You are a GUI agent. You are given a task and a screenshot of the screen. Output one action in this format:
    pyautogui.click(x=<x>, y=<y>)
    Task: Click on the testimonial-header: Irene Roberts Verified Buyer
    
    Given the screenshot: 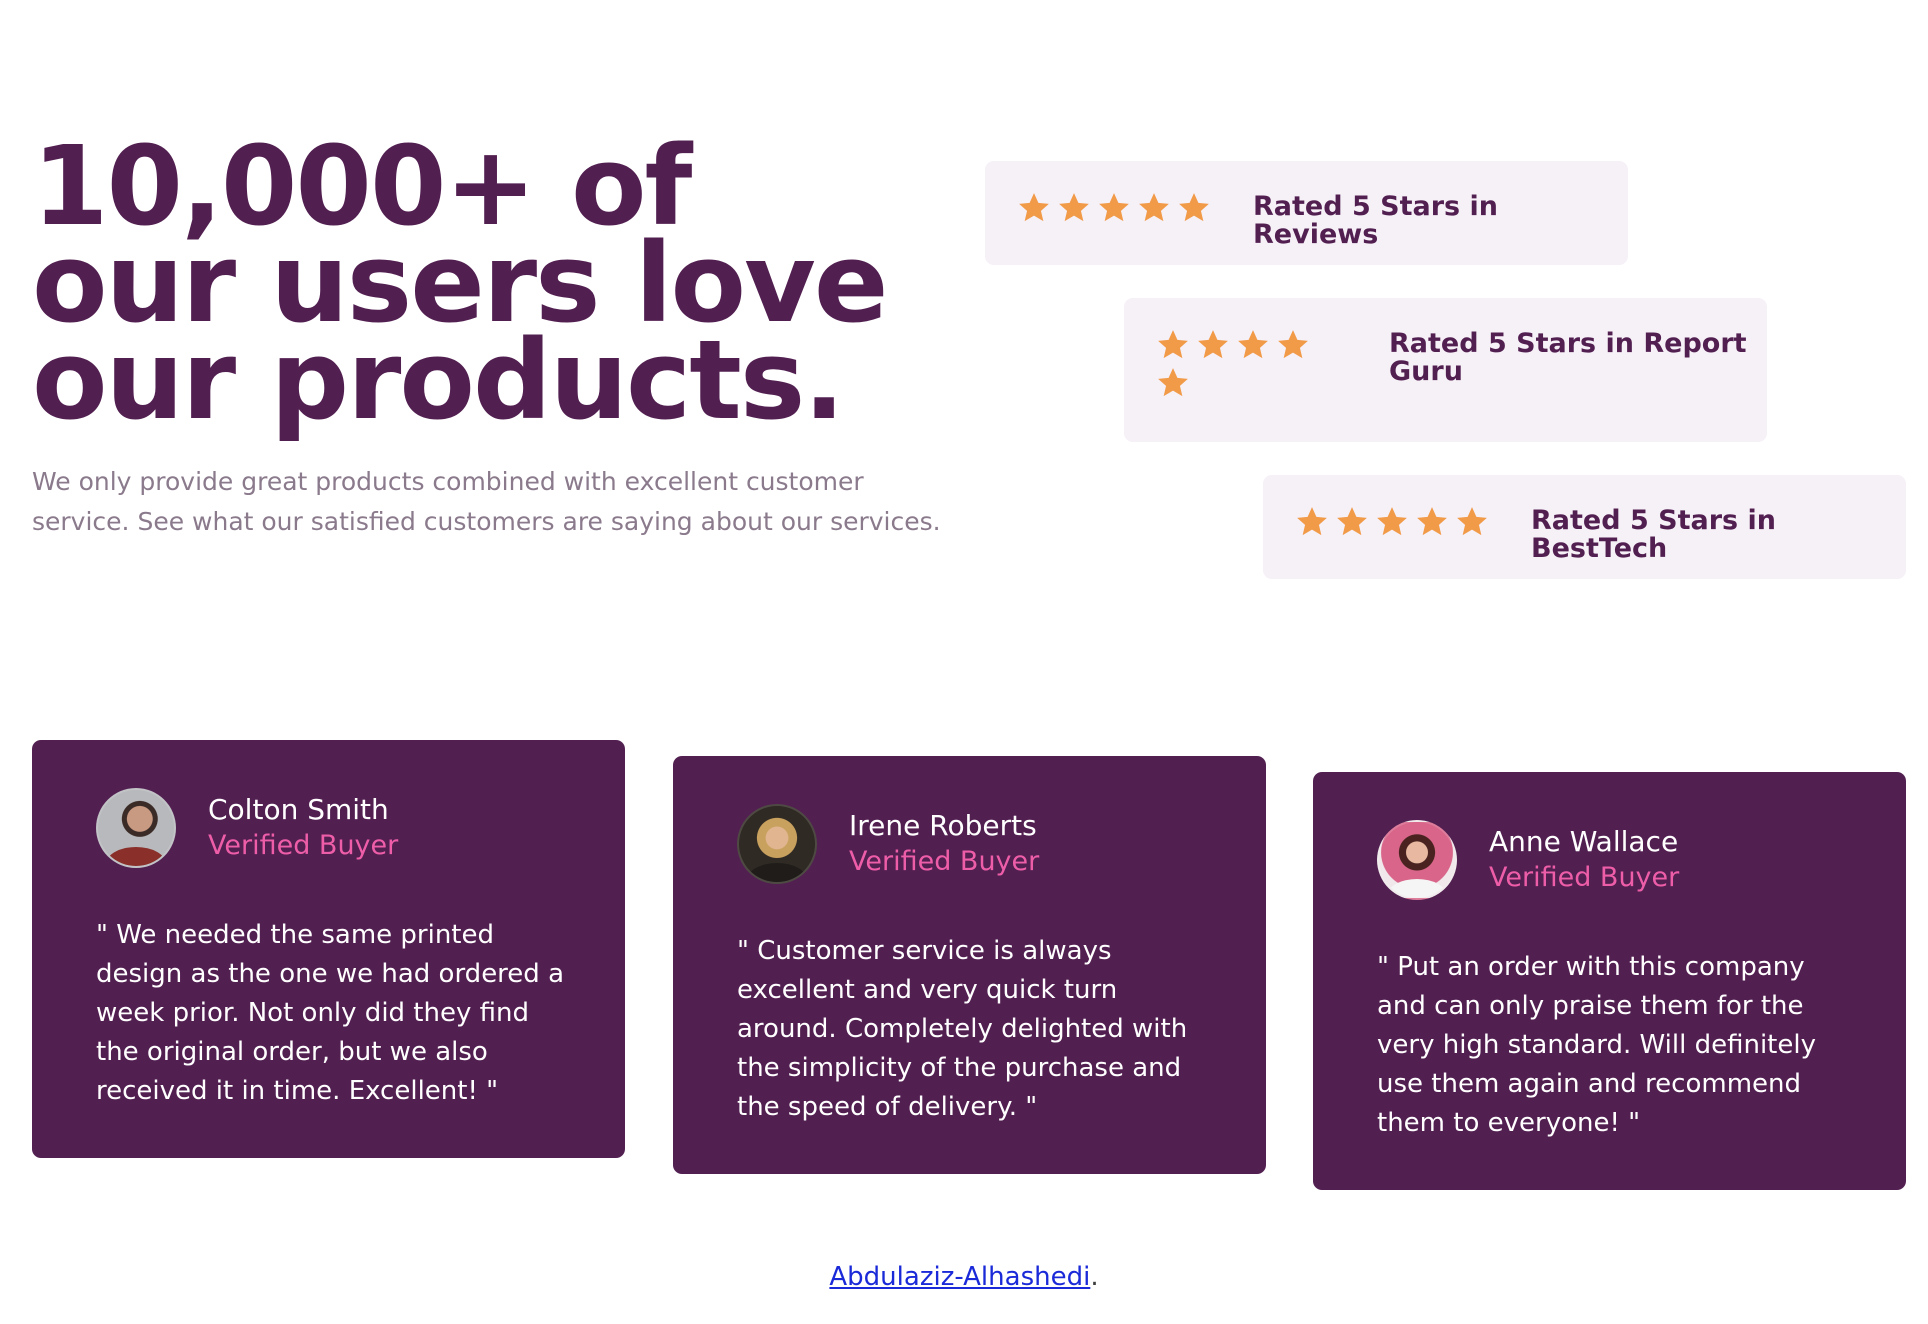 What is the action you would take?
    pyautogui.click(x=976, y=844)
    